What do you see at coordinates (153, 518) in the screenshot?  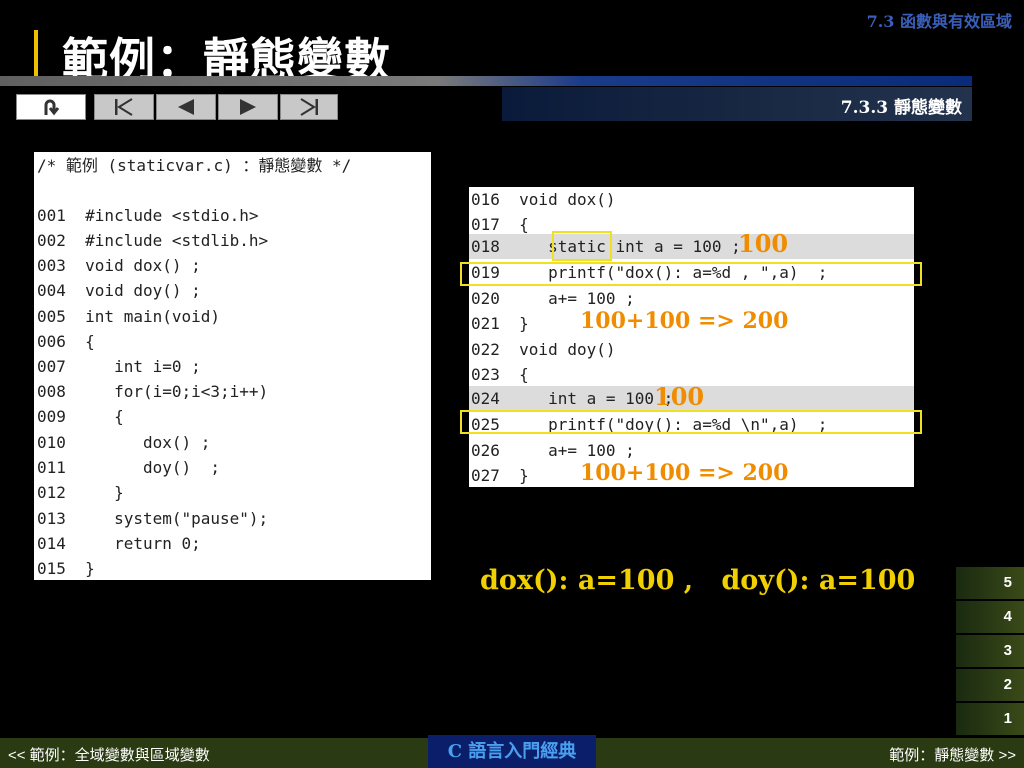 I see `code-line: 013 system("pause");` at bounding box center [153, 518].